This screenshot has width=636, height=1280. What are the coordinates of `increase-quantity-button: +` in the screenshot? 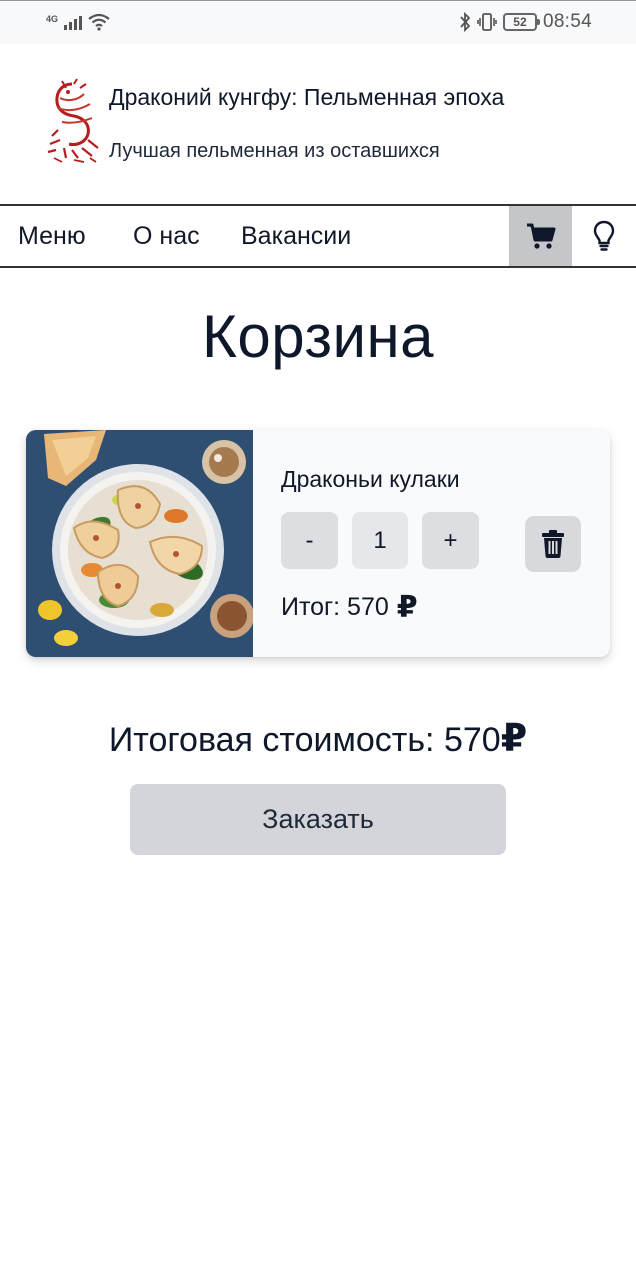 It's located at (450, 540).